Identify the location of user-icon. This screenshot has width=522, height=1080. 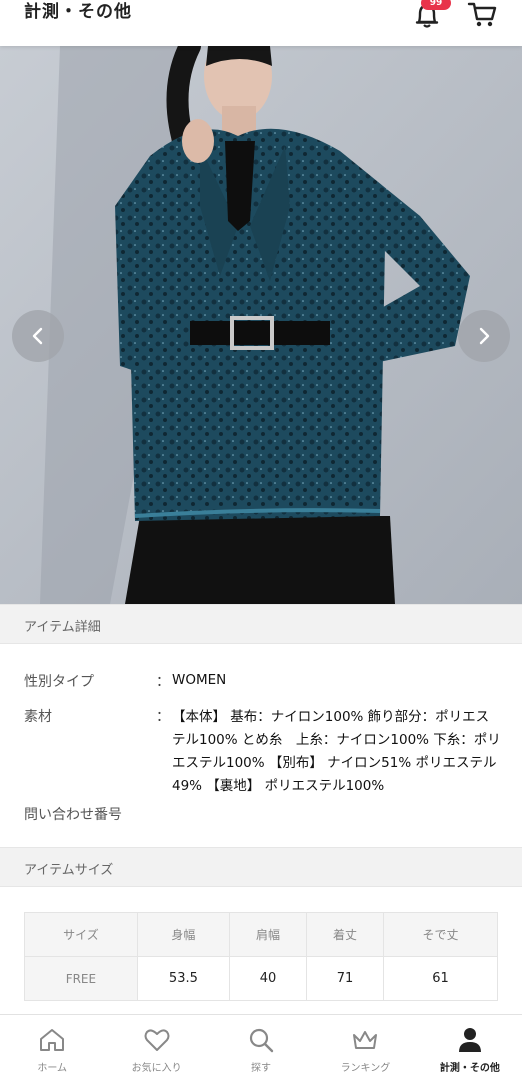
(469, 1040).